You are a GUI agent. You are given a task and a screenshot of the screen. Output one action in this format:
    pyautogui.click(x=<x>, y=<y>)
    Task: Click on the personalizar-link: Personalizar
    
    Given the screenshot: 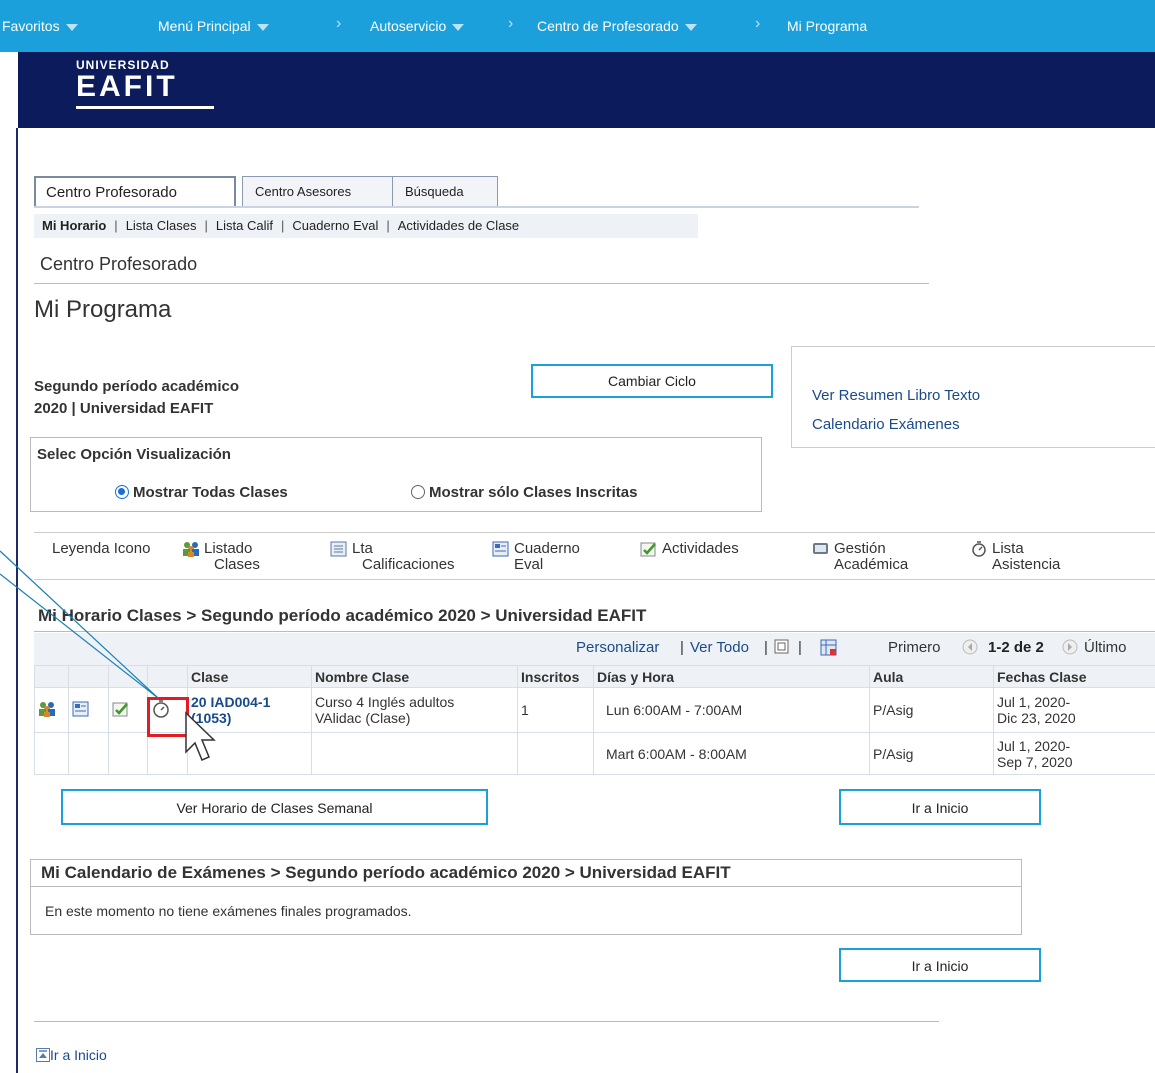 What is the action you would take?
    pyautogui.click(x=617, y=647)
    